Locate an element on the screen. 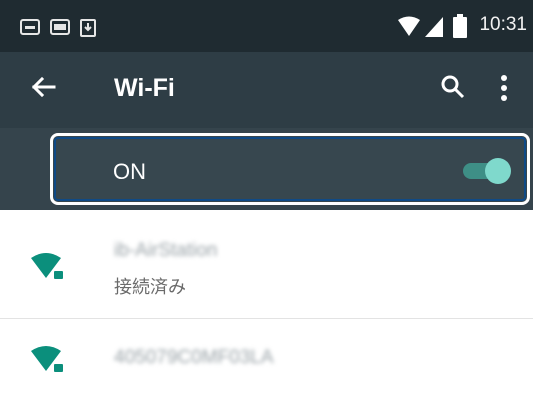  network-status: 接続済み is located at coordinates (150, 287).